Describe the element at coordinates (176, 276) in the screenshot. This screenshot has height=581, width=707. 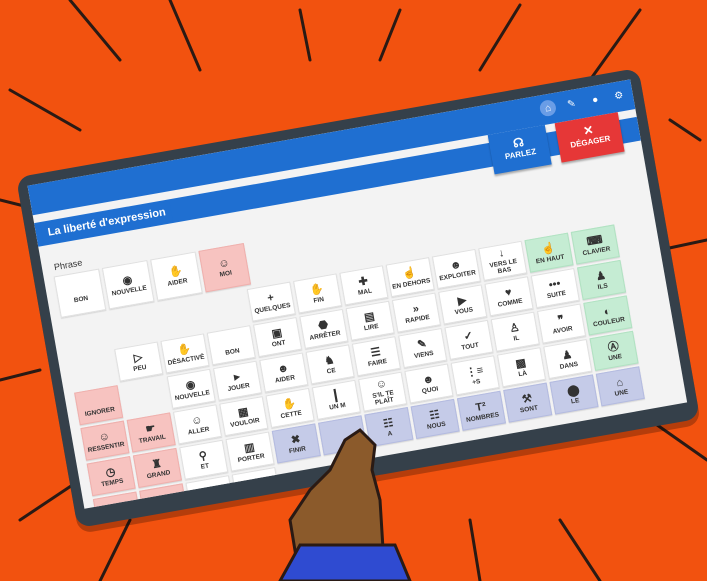
I see `tile-aider: ✋ AIDER` at that location.